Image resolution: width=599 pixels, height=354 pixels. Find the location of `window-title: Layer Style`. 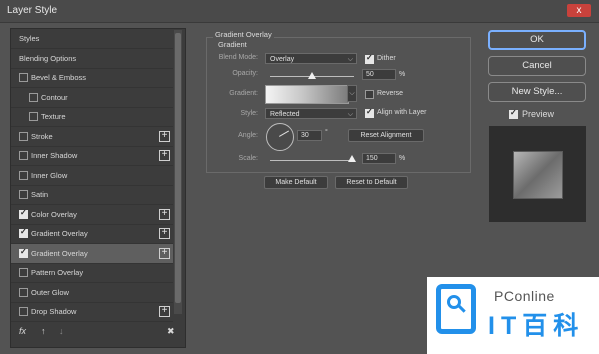

window-title: Layer Style is located at coordinates (32, 10).